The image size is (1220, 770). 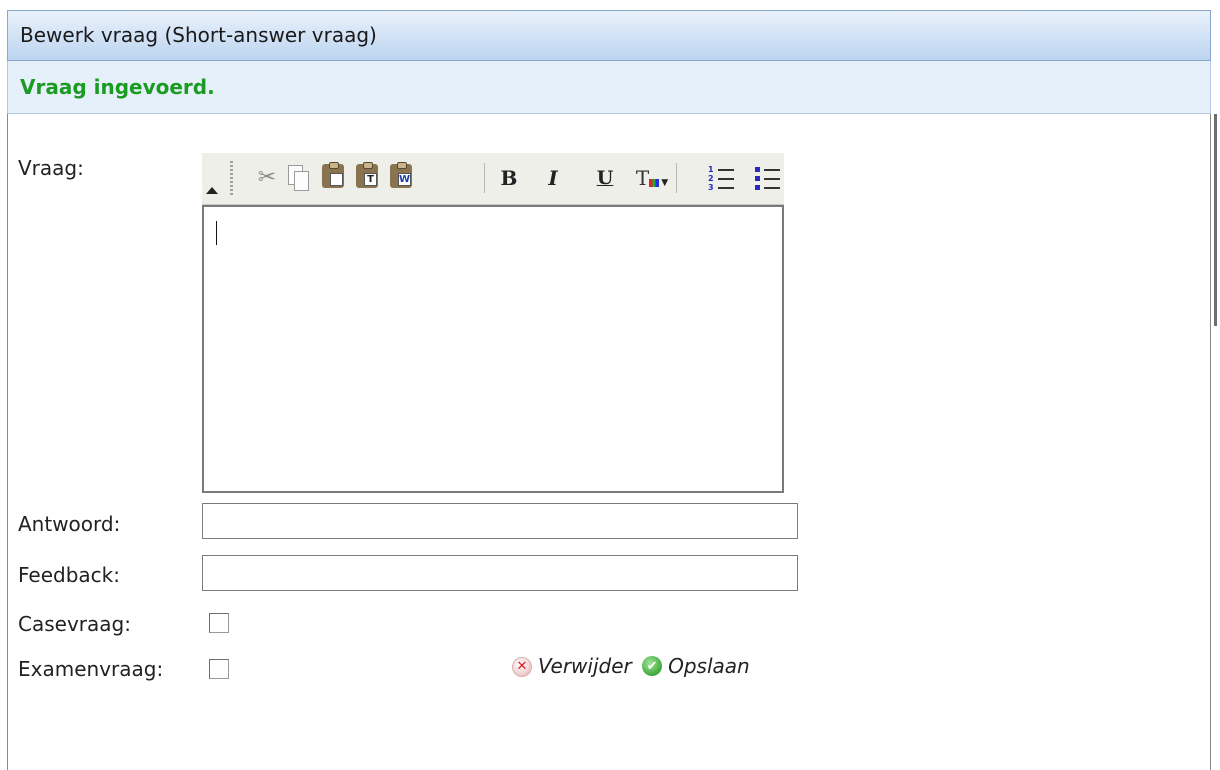 I want to click on save-button: ✔ Opslaan, so click(x=696, y=666).